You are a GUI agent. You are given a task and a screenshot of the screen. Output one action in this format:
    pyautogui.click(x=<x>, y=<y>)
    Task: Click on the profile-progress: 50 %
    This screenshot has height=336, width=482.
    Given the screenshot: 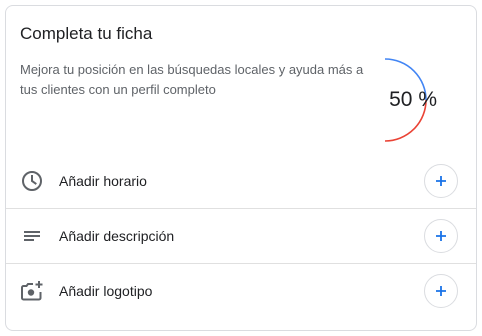 What is the action you would take?
    pyautogui.click(x=424, y=100)
    